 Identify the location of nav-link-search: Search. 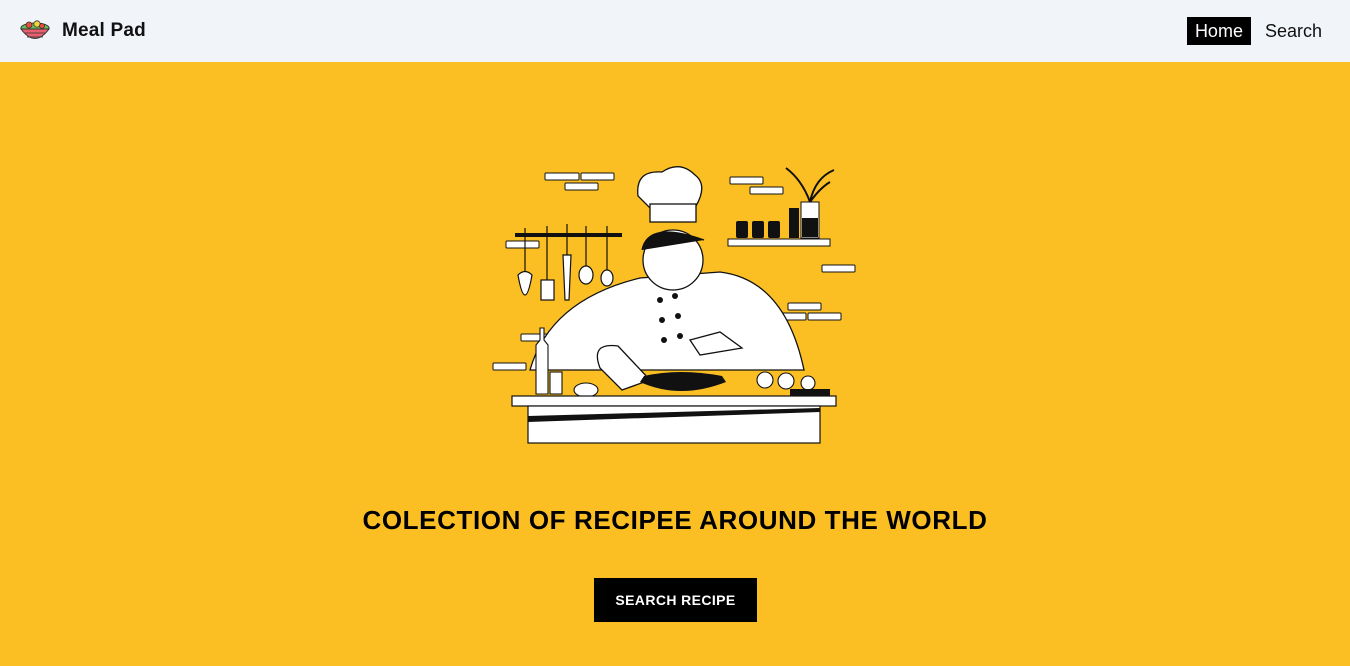
(1293, 31).